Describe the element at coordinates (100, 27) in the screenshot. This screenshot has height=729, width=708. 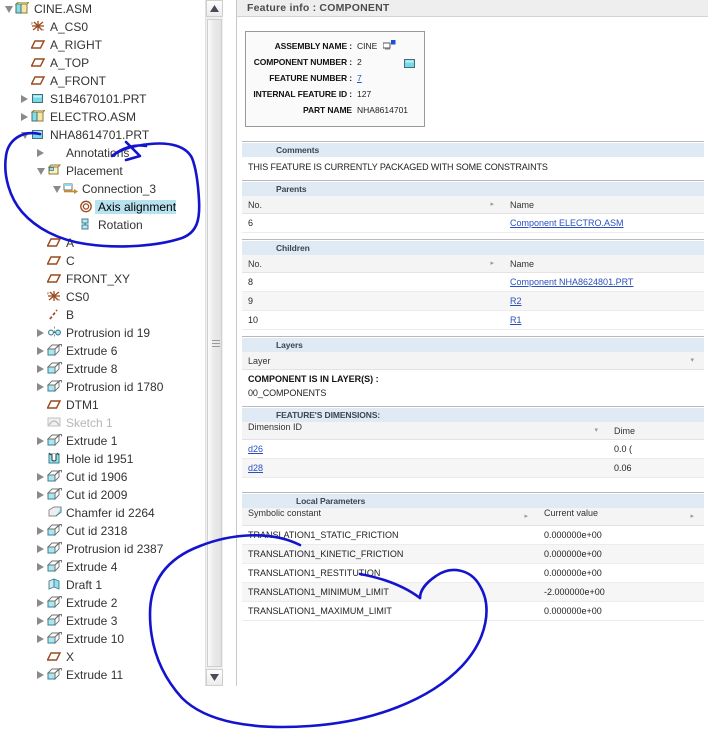
I see `tree-item-a-cs0: y x A_CS0` at that location.